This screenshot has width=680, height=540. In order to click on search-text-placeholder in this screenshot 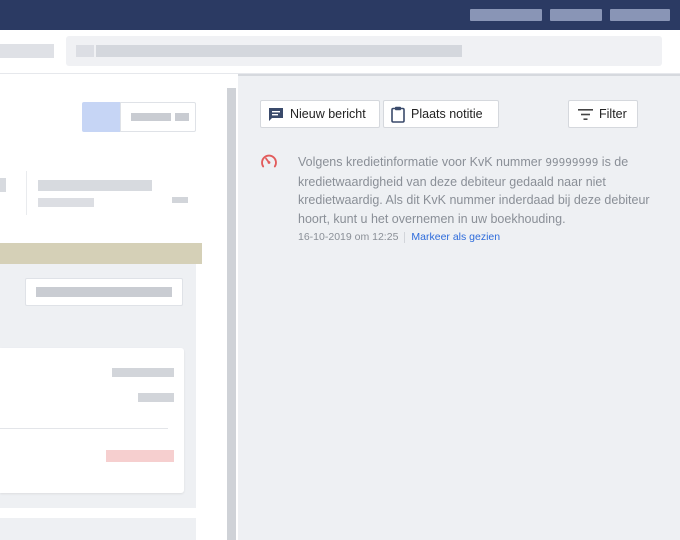, I will do `click(279, 51)`.